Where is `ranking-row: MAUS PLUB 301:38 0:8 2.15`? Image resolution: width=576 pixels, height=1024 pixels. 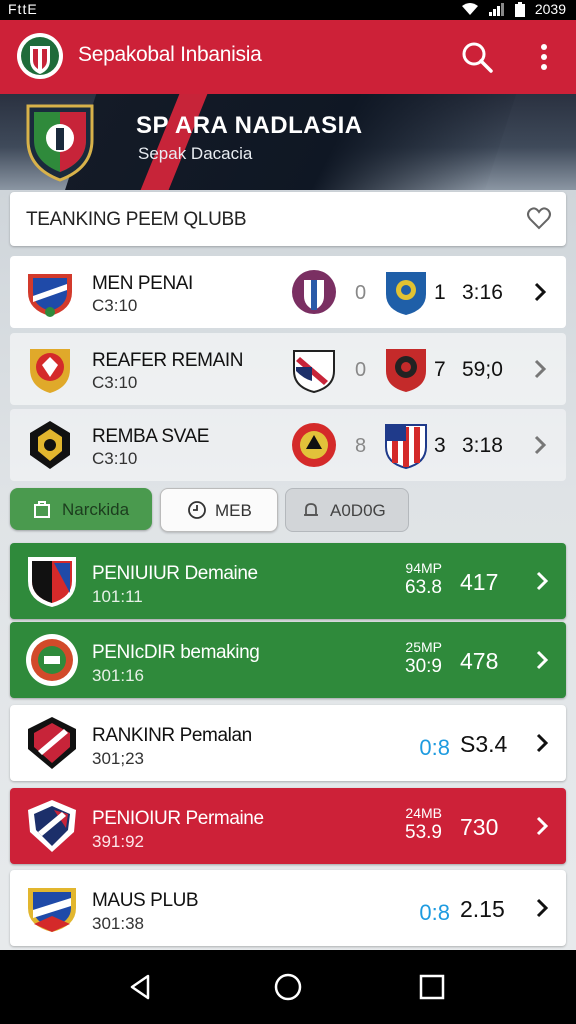
ranking-row: MAUS PLUB 301:38 0:8 2.15 is located at coordinates (288, 908).